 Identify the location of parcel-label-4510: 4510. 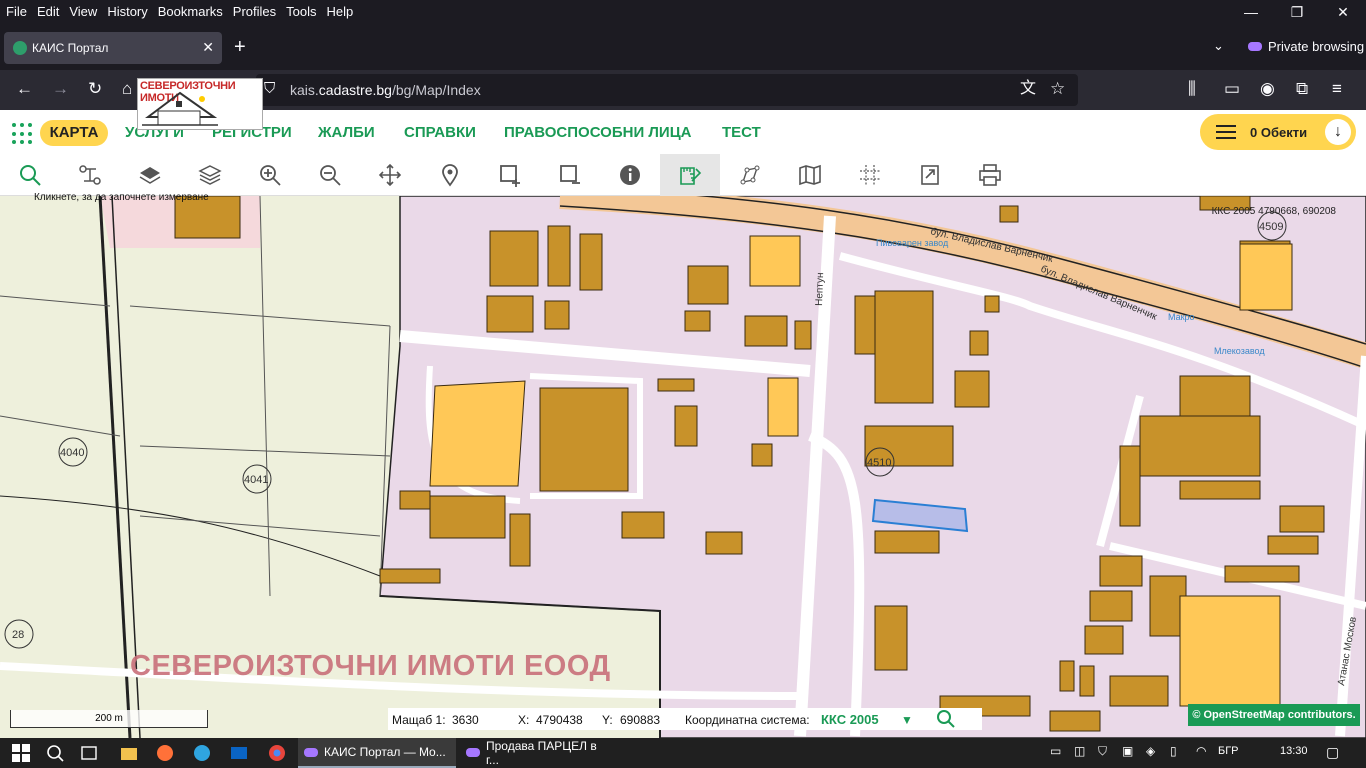
(879, 463).